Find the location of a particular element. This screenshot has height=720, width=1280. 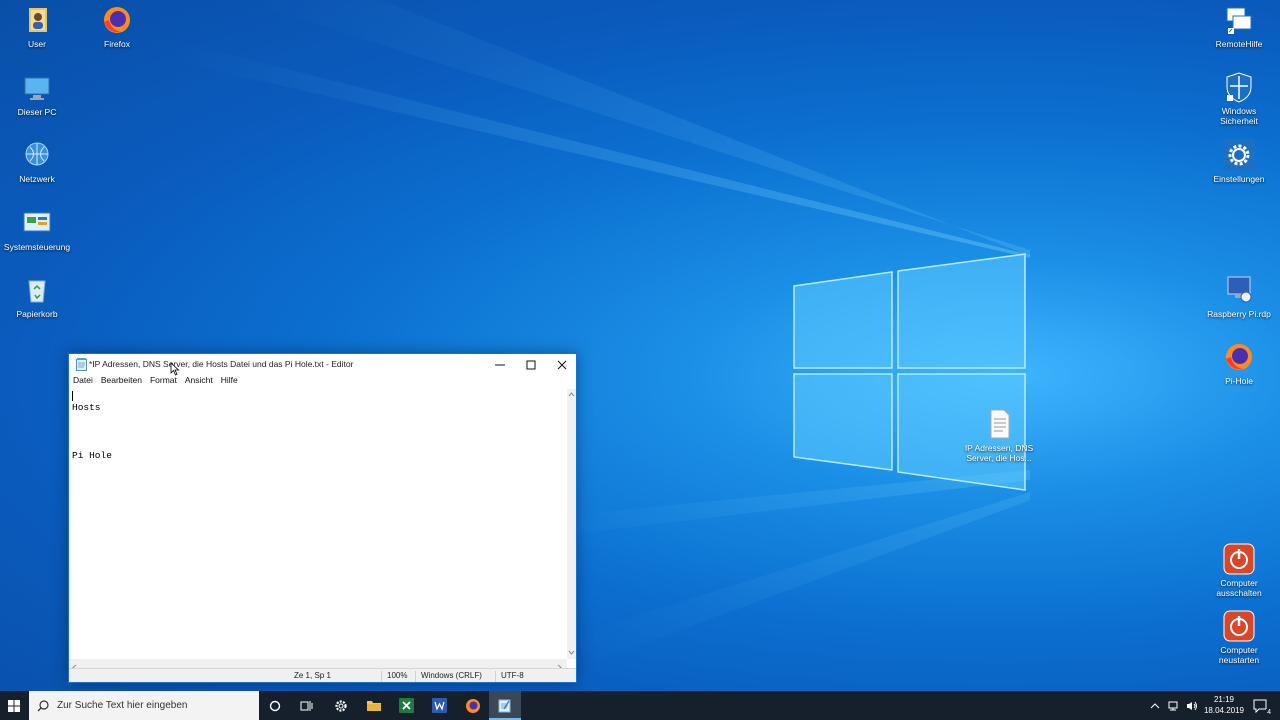

clock: 21:19 18.04.2019 is located at coordinates (1224, 705).